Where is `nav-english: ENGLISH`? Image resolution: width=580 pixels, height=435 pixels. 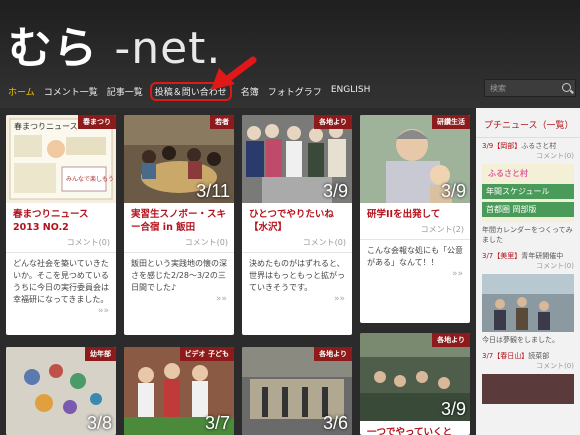
nav-english: ENGLISH is located at coordinates (351, 93).